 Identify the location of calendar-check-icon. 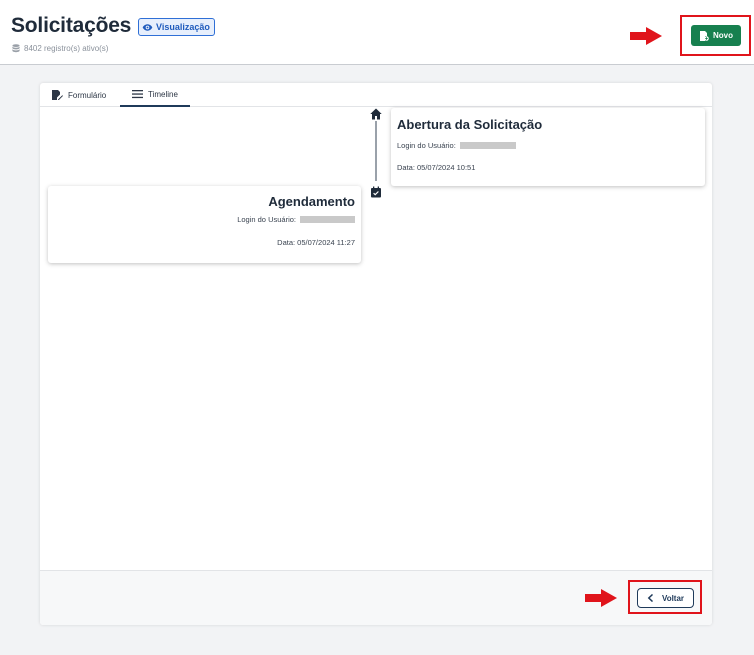
(376, 192).